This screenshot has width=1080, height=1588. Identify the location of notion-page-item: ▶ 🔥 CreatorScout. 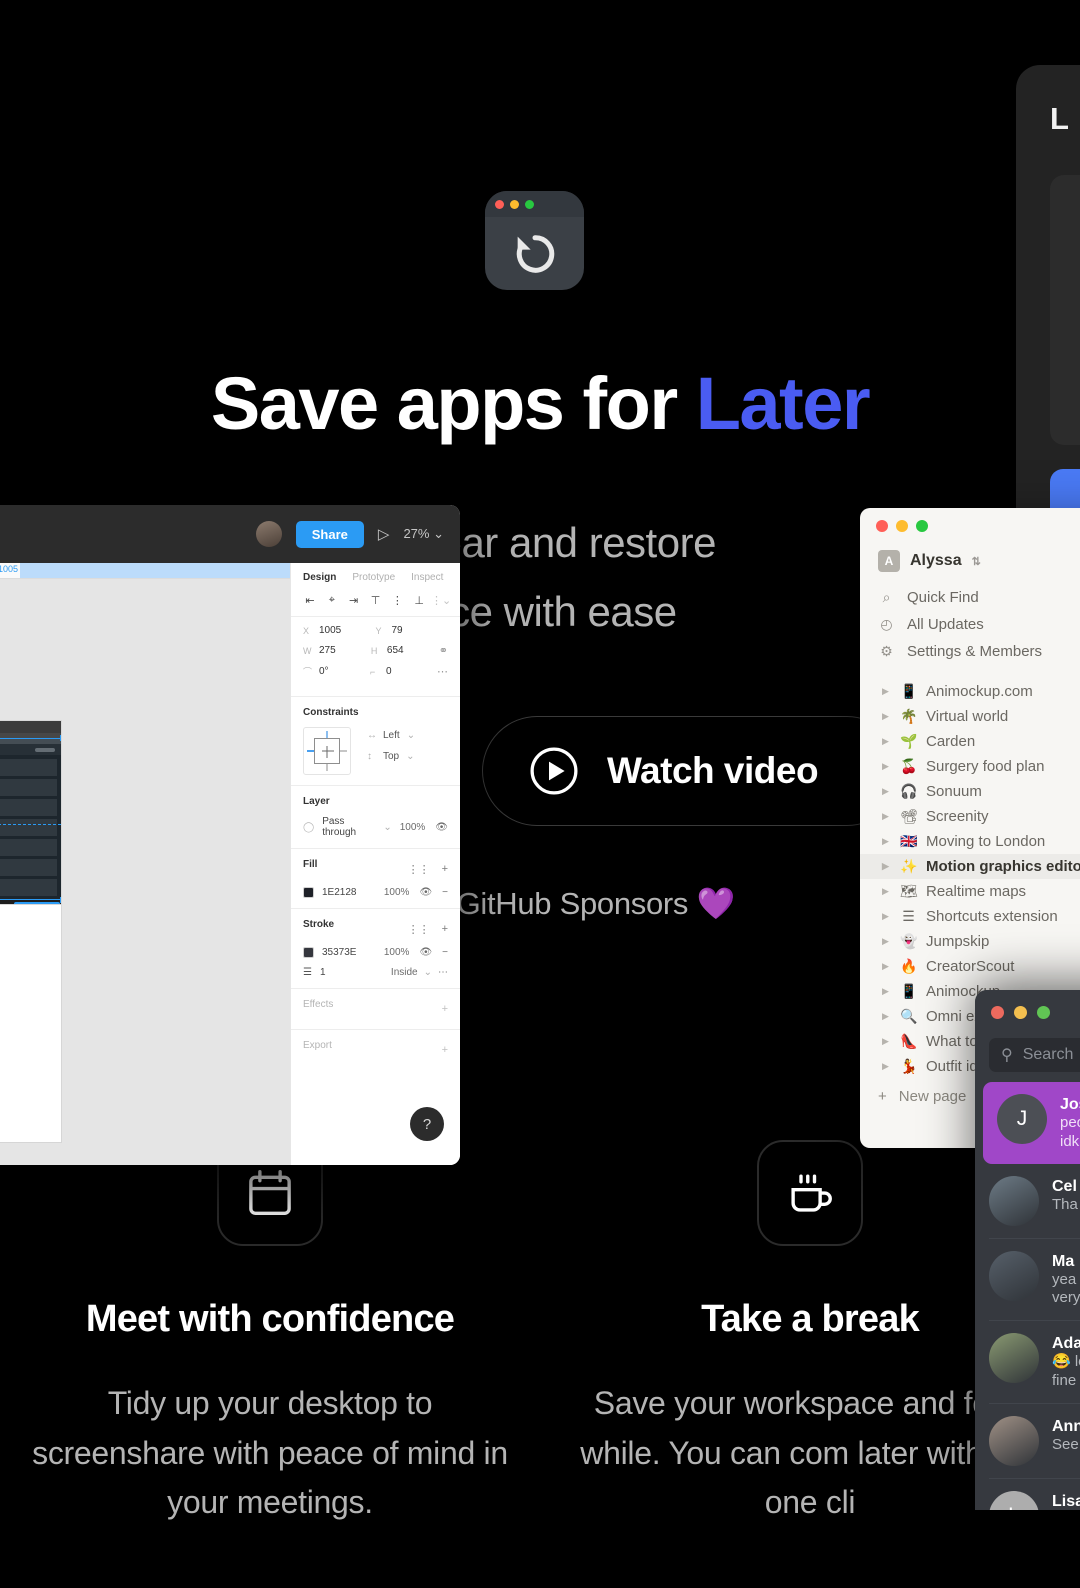
(970, 966).